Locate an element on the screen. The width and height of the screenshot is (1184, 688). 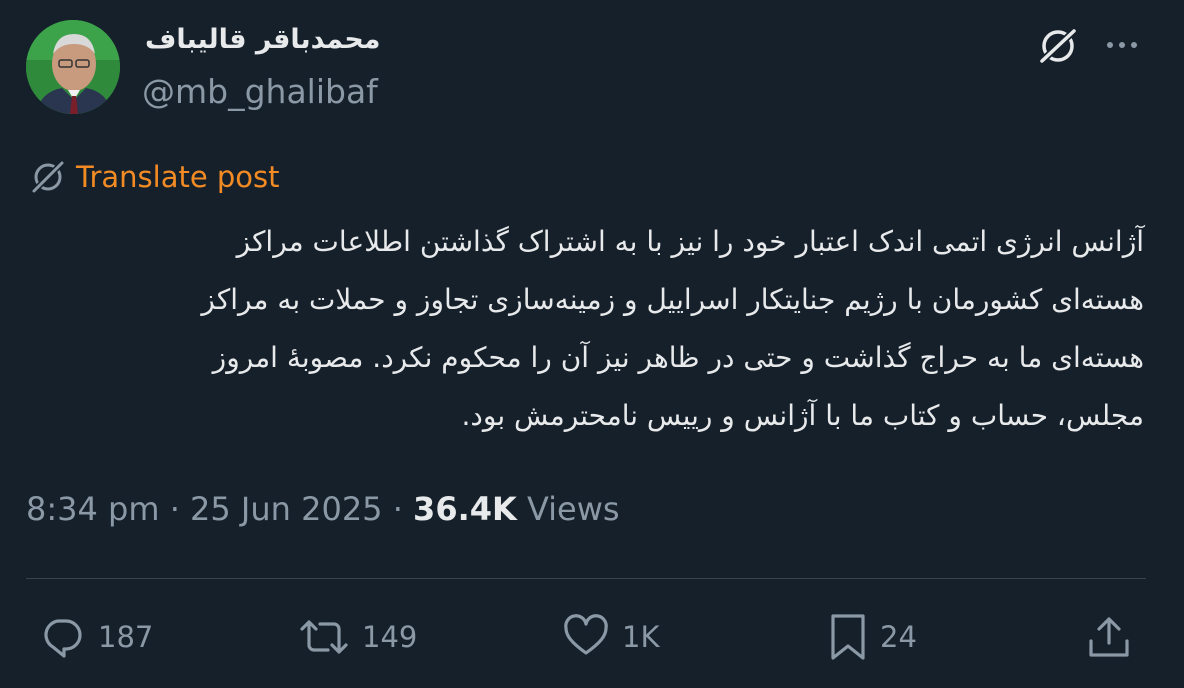
reply-count: 187 is located at coordinates (126, 637).